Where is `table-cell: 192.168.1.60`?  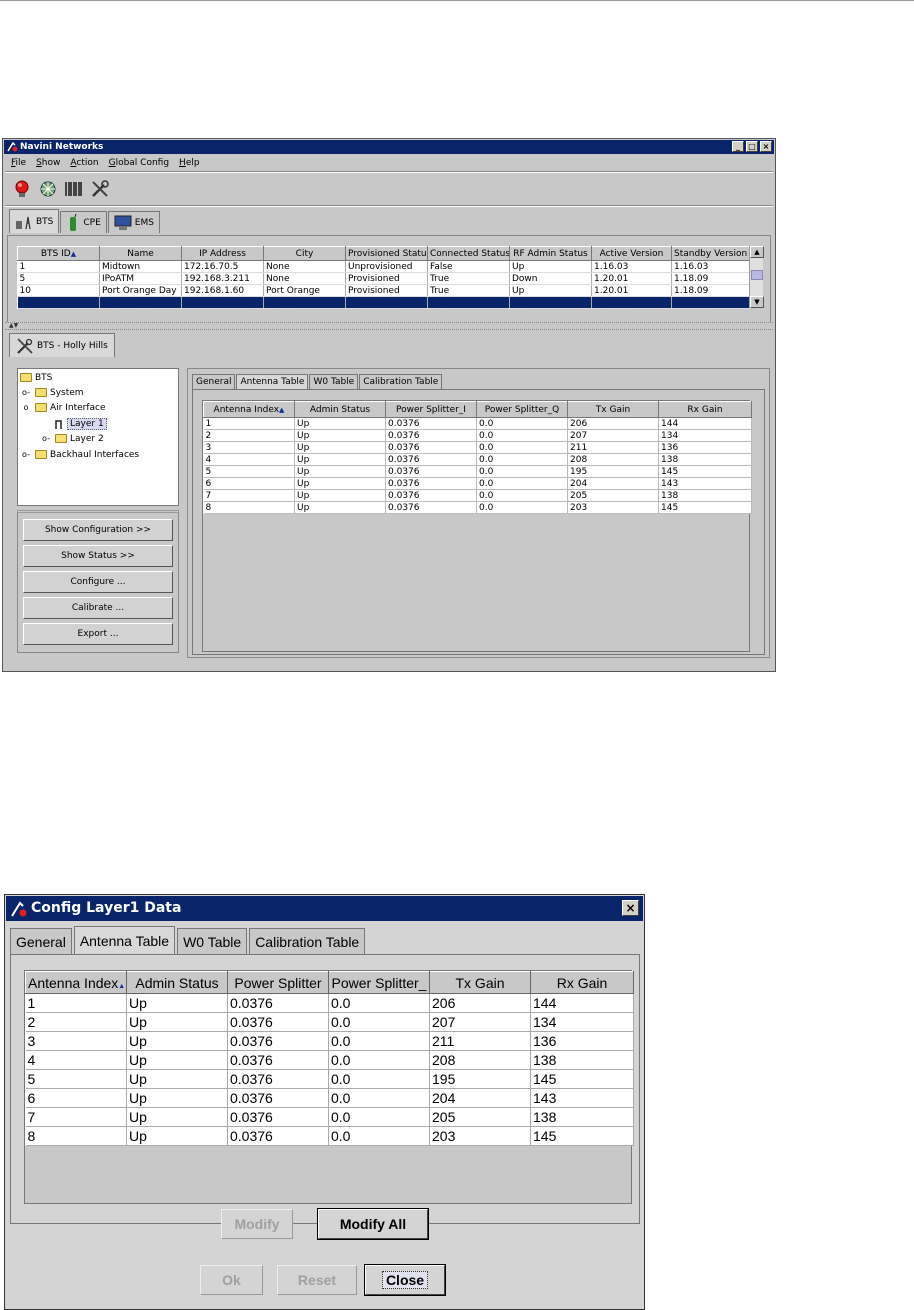
table-cell: 192.168.1.60 is located at coordinates (222, 290).